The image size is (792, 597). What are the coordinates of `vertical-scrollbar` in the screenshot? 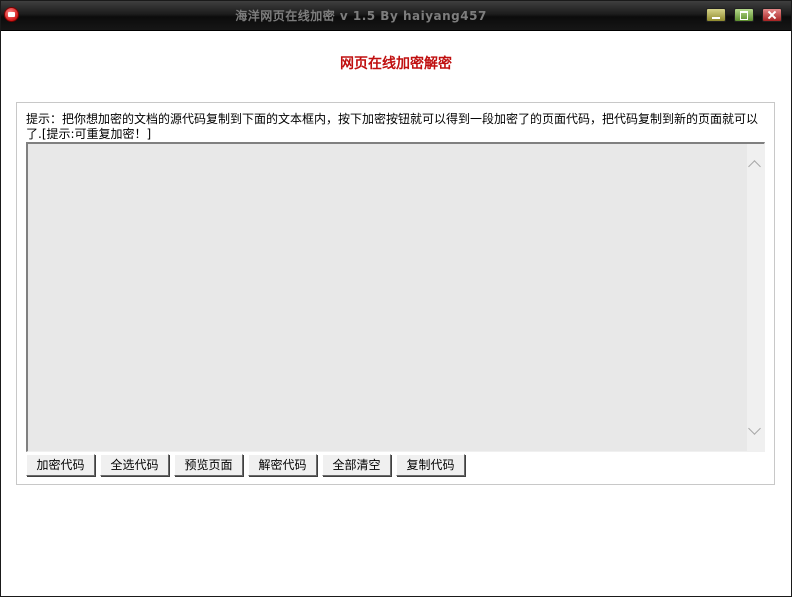 It's located at (755, 297).